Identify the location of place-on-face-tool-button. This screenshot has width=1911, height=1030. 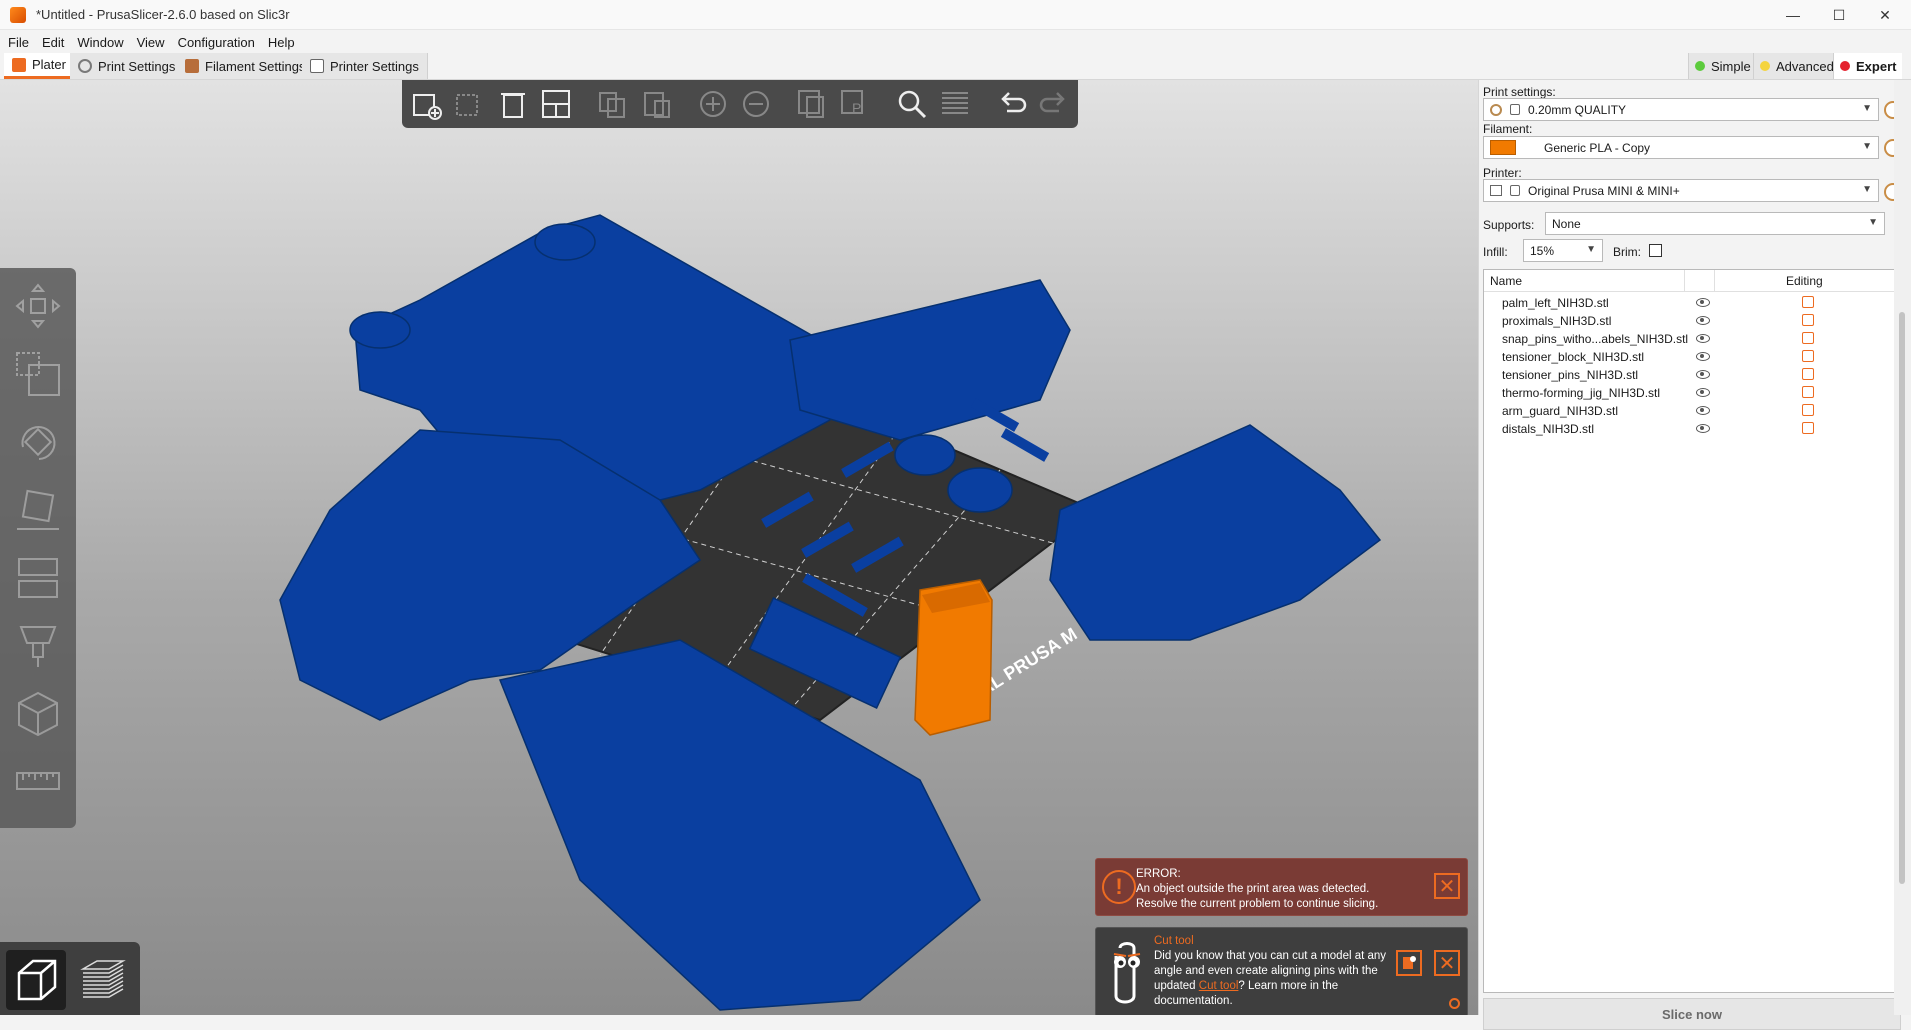
(38, 510).